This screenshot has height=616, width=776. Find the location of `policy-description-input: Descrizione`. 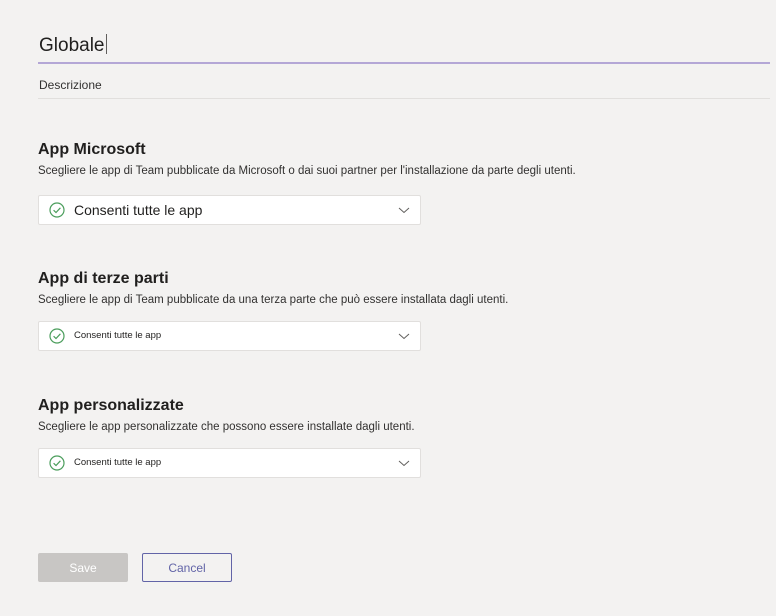

policy-description-input: Descrizione is located at coordinates (404, 84).